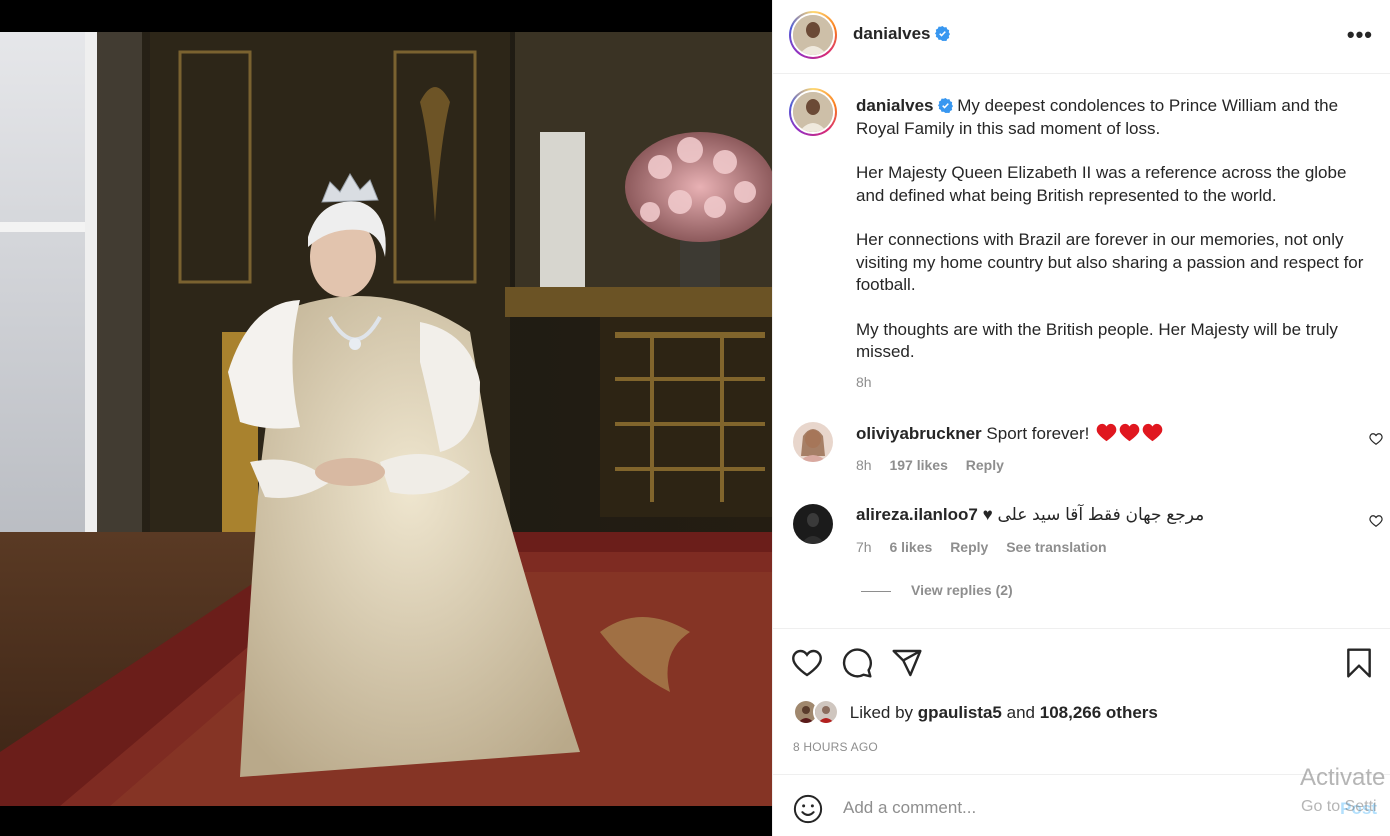  Describe the element at coordinates (892, 33) in the screenshot. I see `author-username-text: danialves` at that location.